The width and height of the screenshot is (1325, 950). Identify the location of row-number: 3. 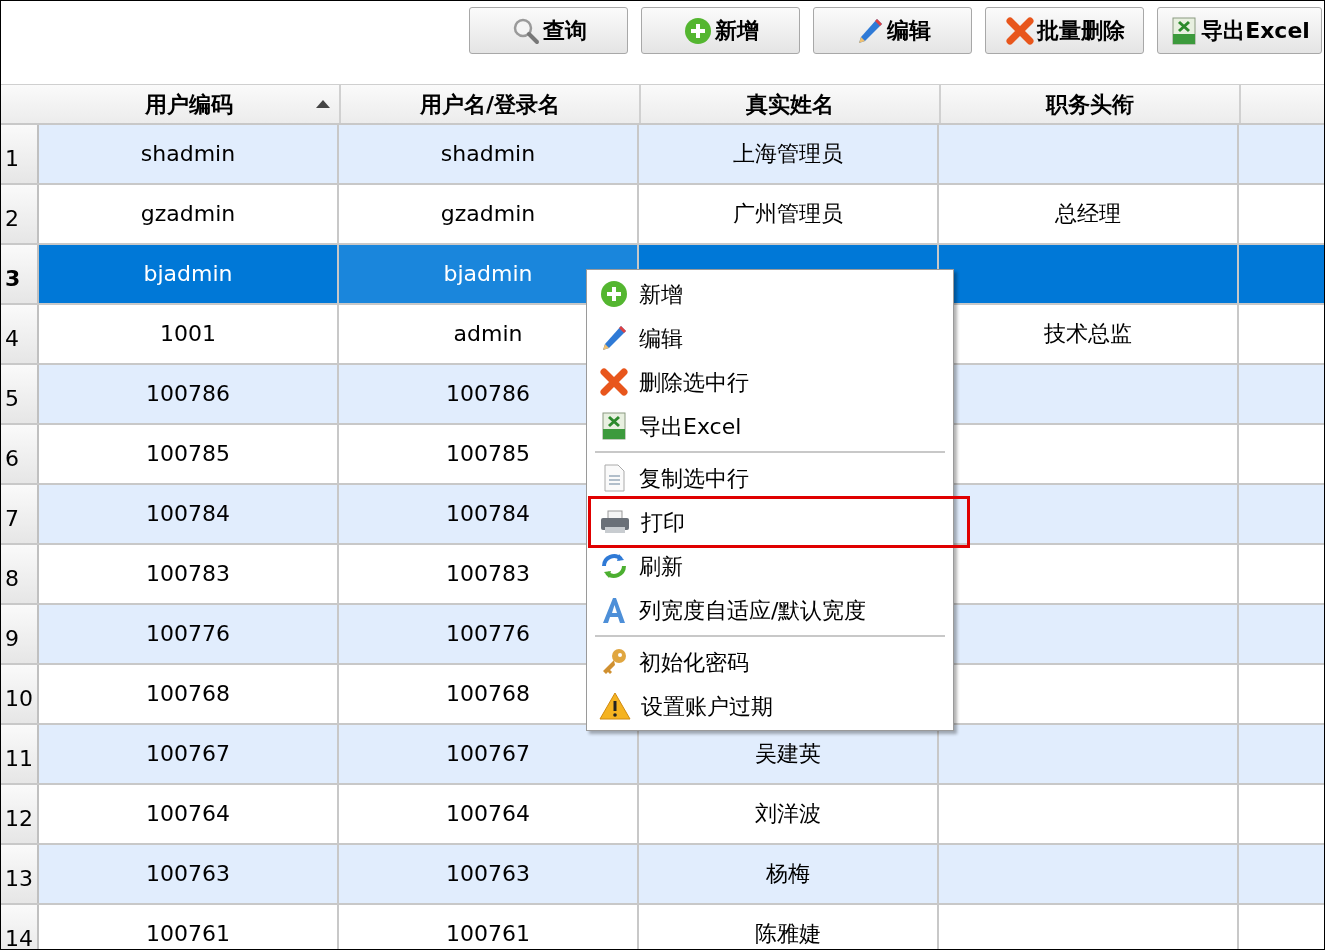
(20, 274).